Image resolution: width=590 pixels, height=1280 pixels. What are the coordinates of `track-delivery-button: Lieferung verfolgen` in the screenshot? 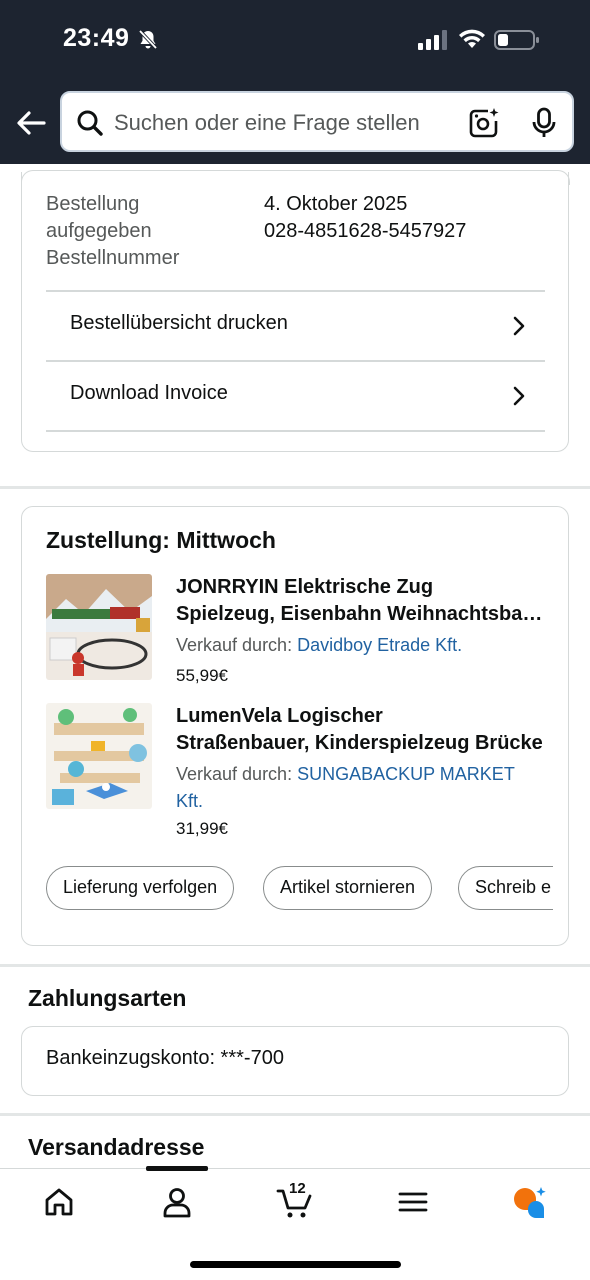 It's located at (140, 888).